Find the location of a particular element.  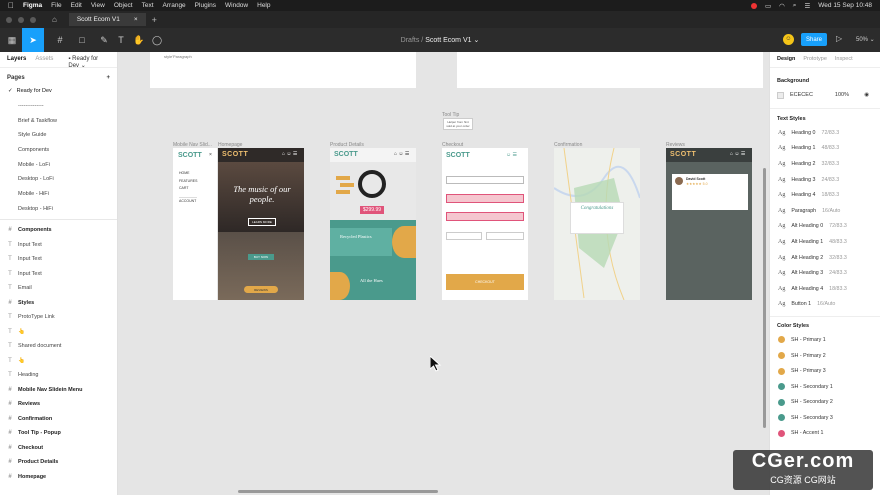

buy-now-button: BUY NOW is located at coordinates (261, 257).